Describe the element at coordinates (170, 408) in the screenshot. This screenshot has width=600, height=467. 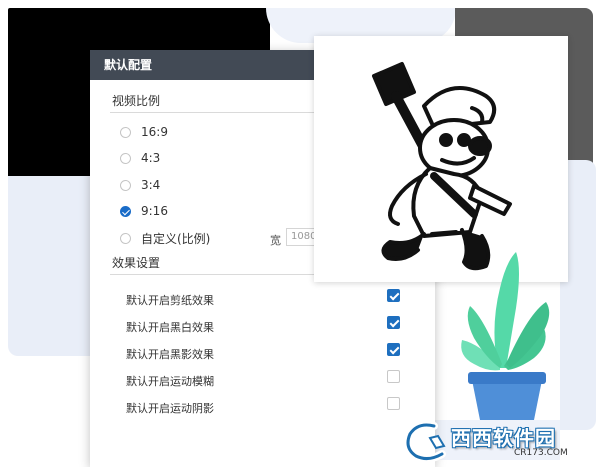
I see `effect-label-motion-shadow: 默认开启运动阴影` at that location.